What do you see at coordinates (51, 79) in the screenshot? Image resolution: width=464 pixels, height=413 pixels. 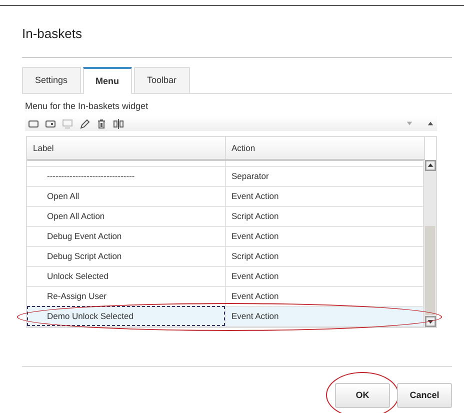 I see `tab: Settings` at bounding box center [51, 79].